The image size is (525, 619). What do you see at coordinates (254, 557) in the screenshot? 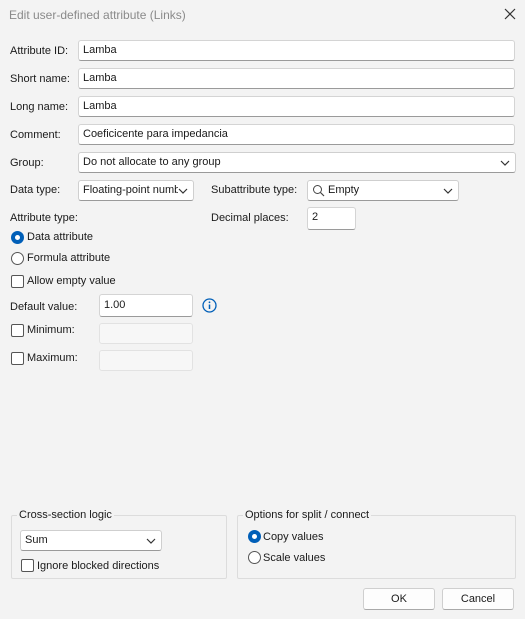
I see `scale-values-radio` at bounding box center [254, 557].